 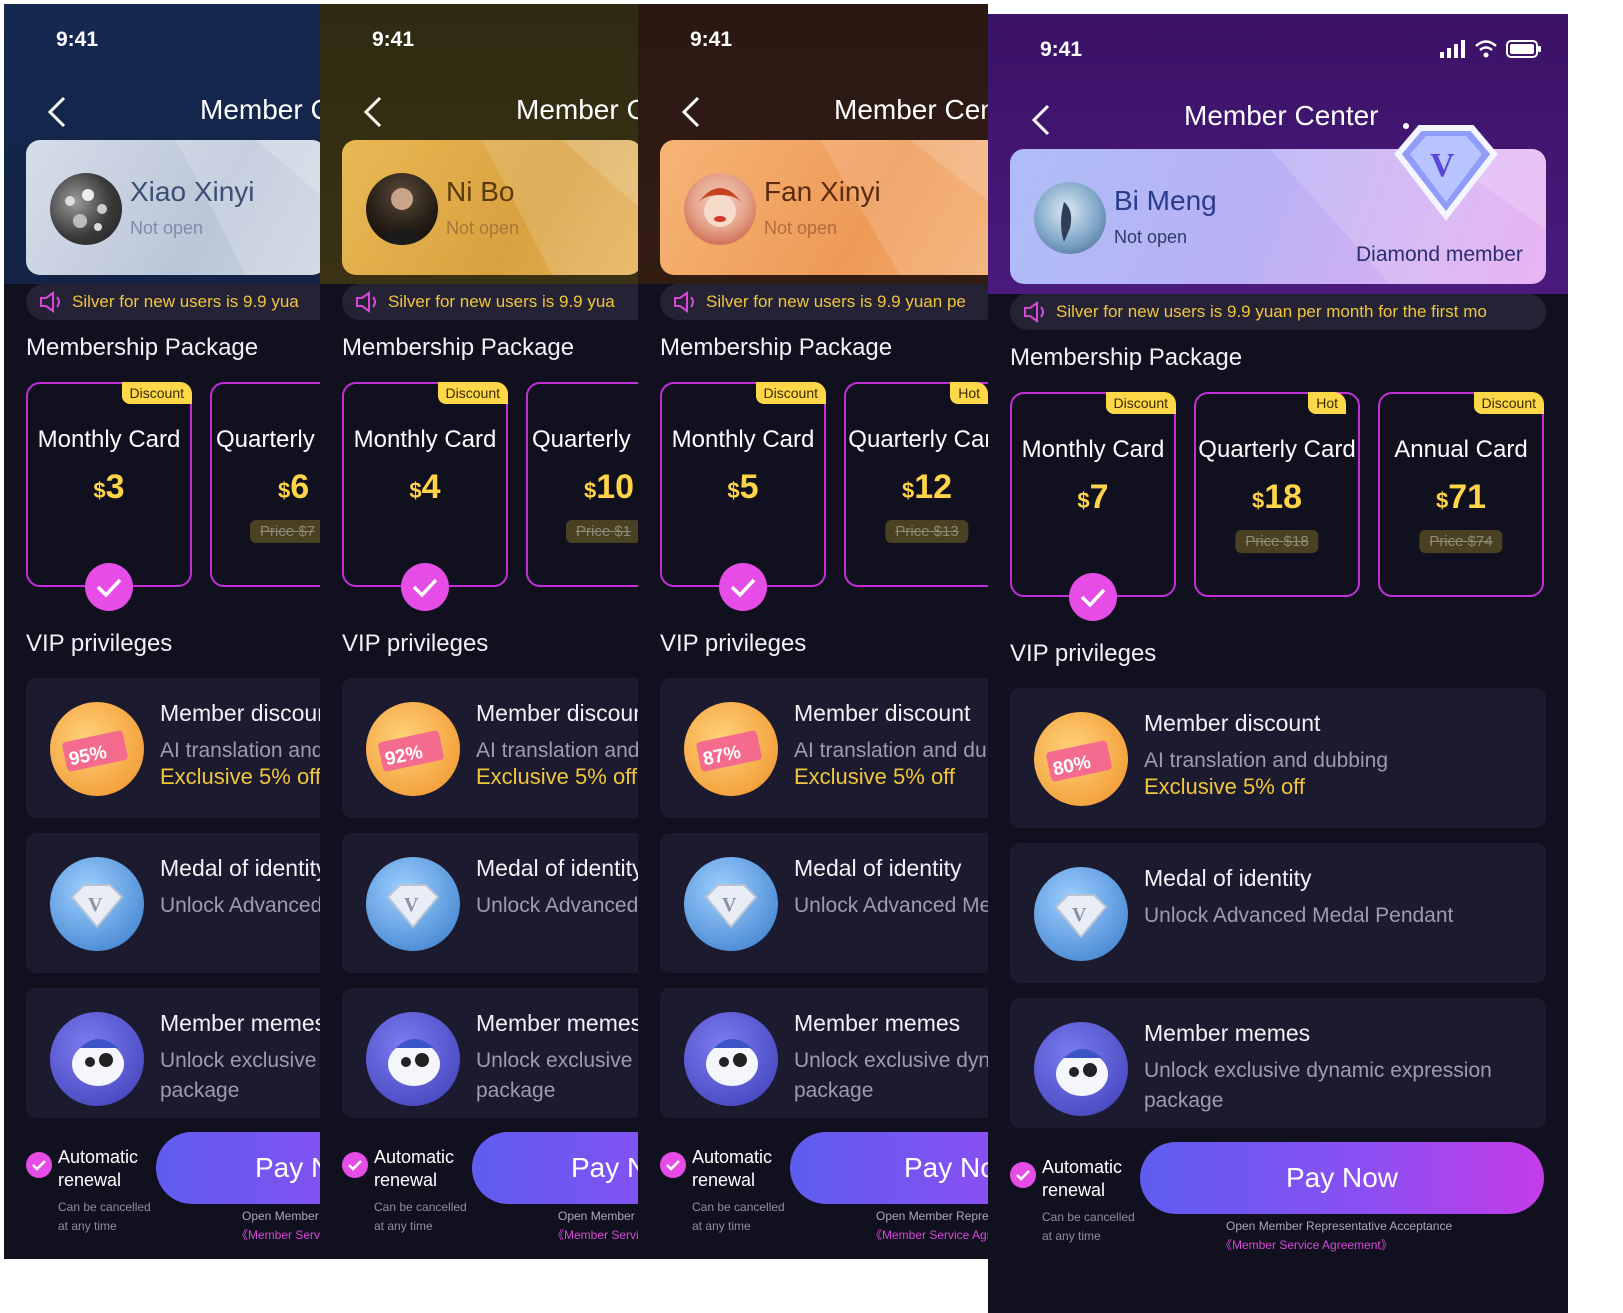 What do you see at coordinates (1277, 494) in the screenshot?
I see `plan-quarterly: Hot Quarterly Card $18 Price $18` at bounding box center [1277, 494].